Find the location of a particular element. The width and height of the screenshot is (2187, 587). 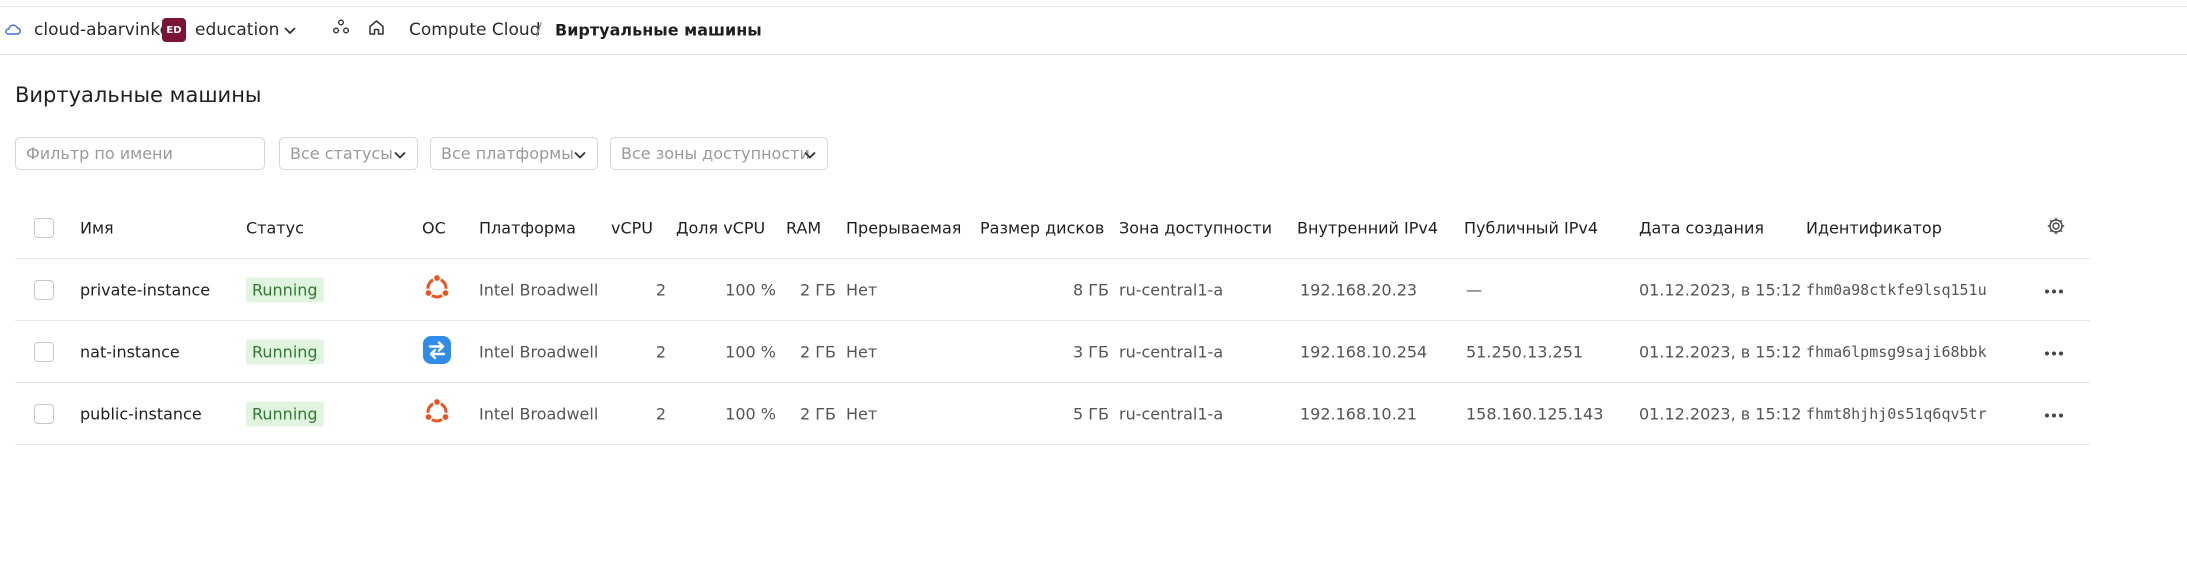

breadcrumb-current: Виртуальные машины is located at coordinates (658, 30).